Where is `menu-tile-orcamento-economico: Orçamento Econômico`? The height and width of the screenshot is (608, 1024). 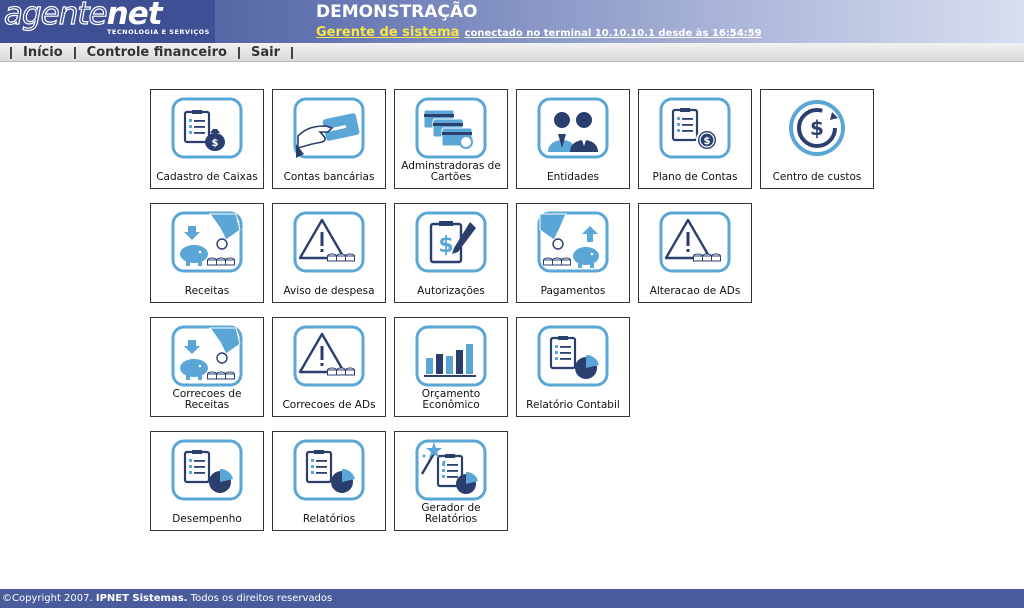 menu-tile-orcamento-economico: Orçamento Econômico is located at coordinates (451, 367).